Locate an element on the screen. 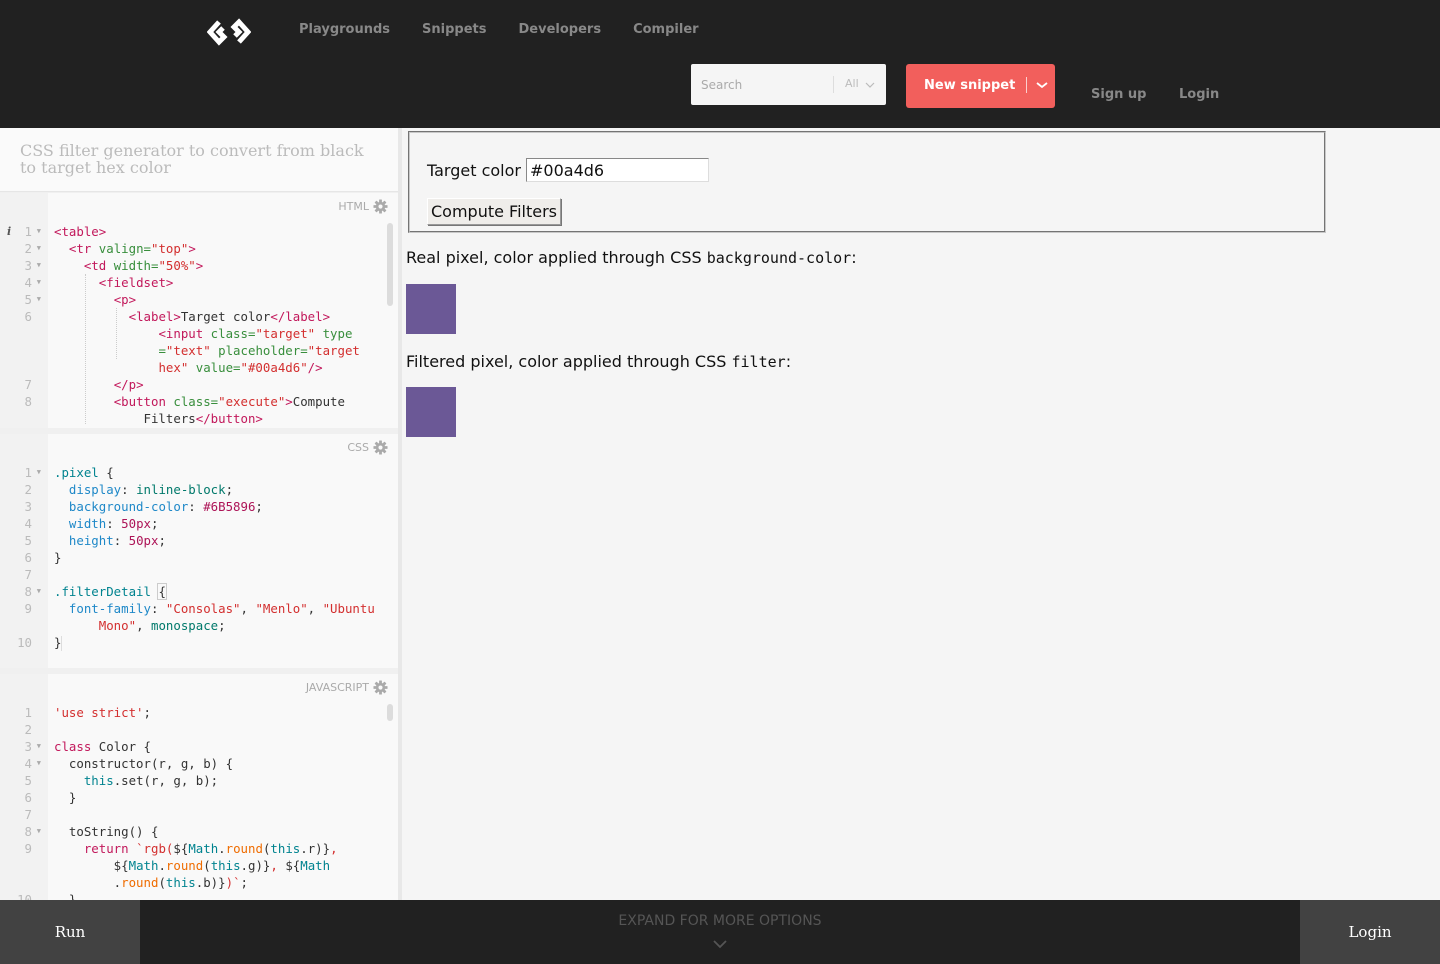  filtered-pixel-code: filter is located at coordinates (758, 362).